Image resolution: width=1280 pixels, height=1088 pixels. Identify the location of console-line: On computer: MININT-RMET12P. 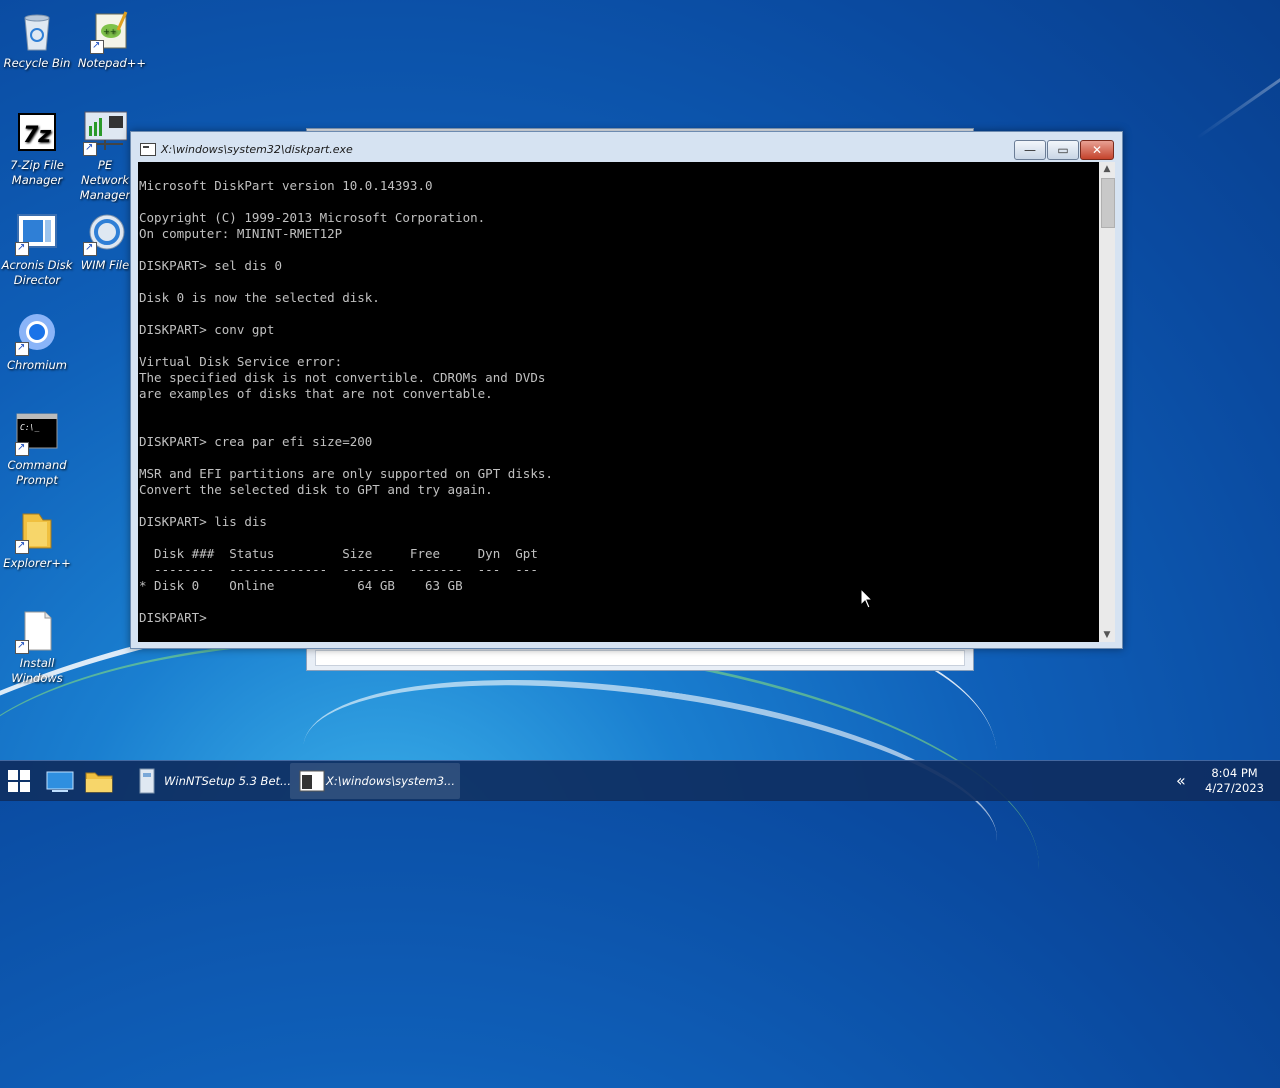
(241, 233).